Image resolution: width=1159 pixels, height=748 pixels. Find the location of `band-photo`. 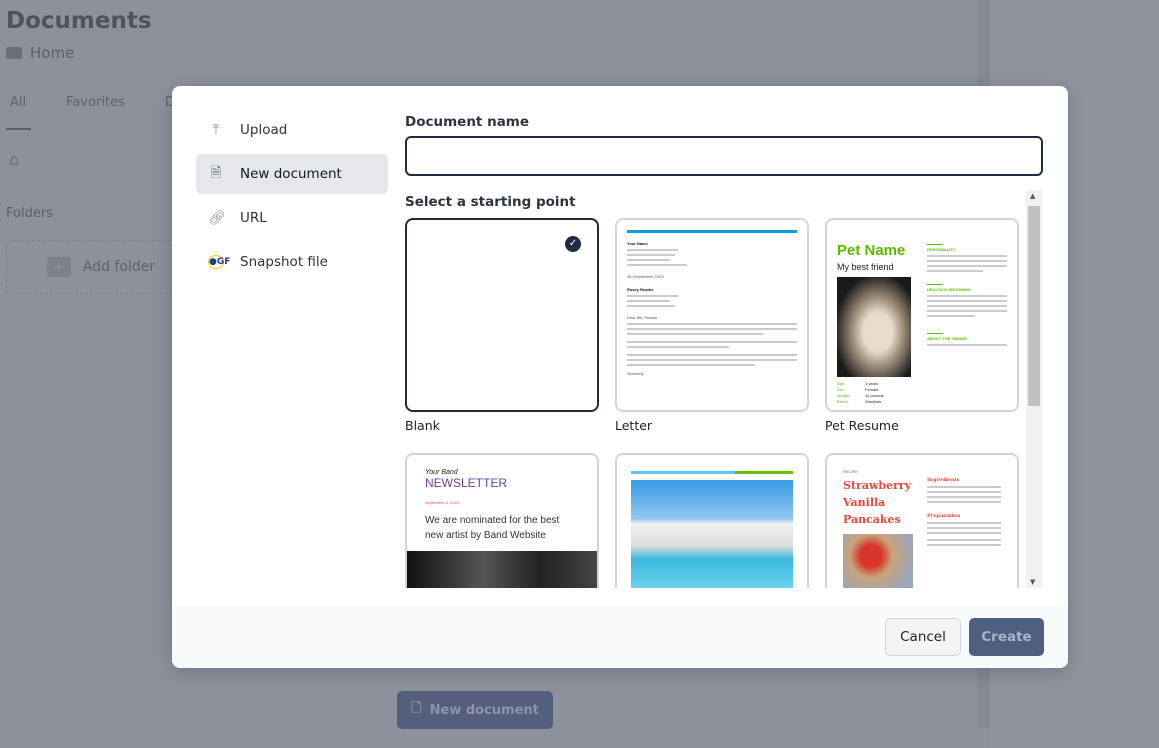

band-photo is located at coordinates (502, 569).